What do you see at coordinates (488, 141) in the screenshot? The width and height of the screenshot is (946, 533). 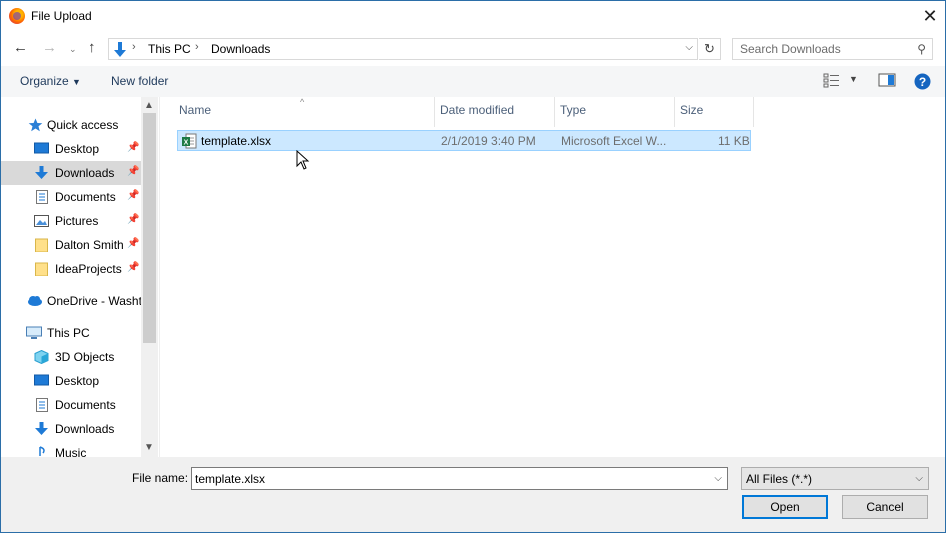 I see `file-date-modified: 2/1/2019 3:40 PM` at bounding box center [488, 141].